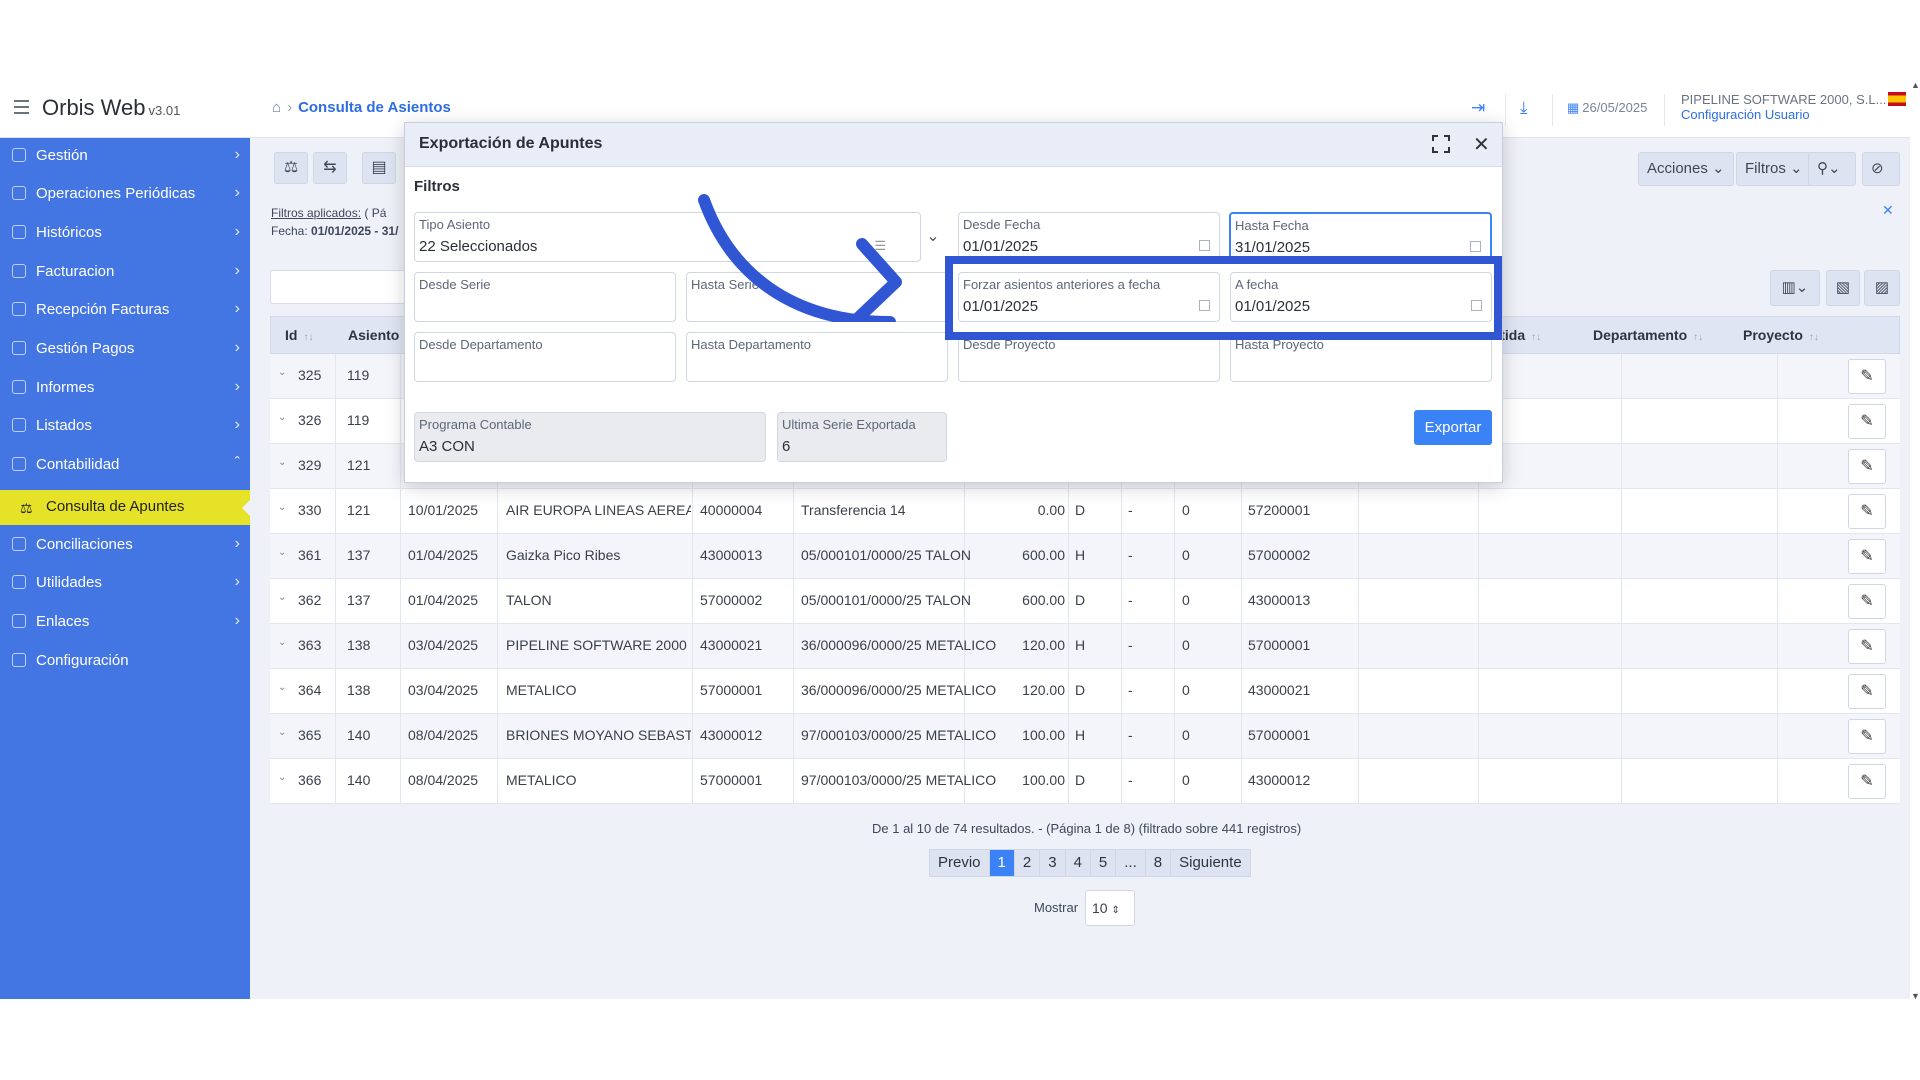 Image resolution: width=1920 pixels, height=1080 pixels. What do you see at coordinates (1774, 169) in the screenshot?
I see `filtros-dropdown: Filtros ⌄` at bounding box center [1774, 169].